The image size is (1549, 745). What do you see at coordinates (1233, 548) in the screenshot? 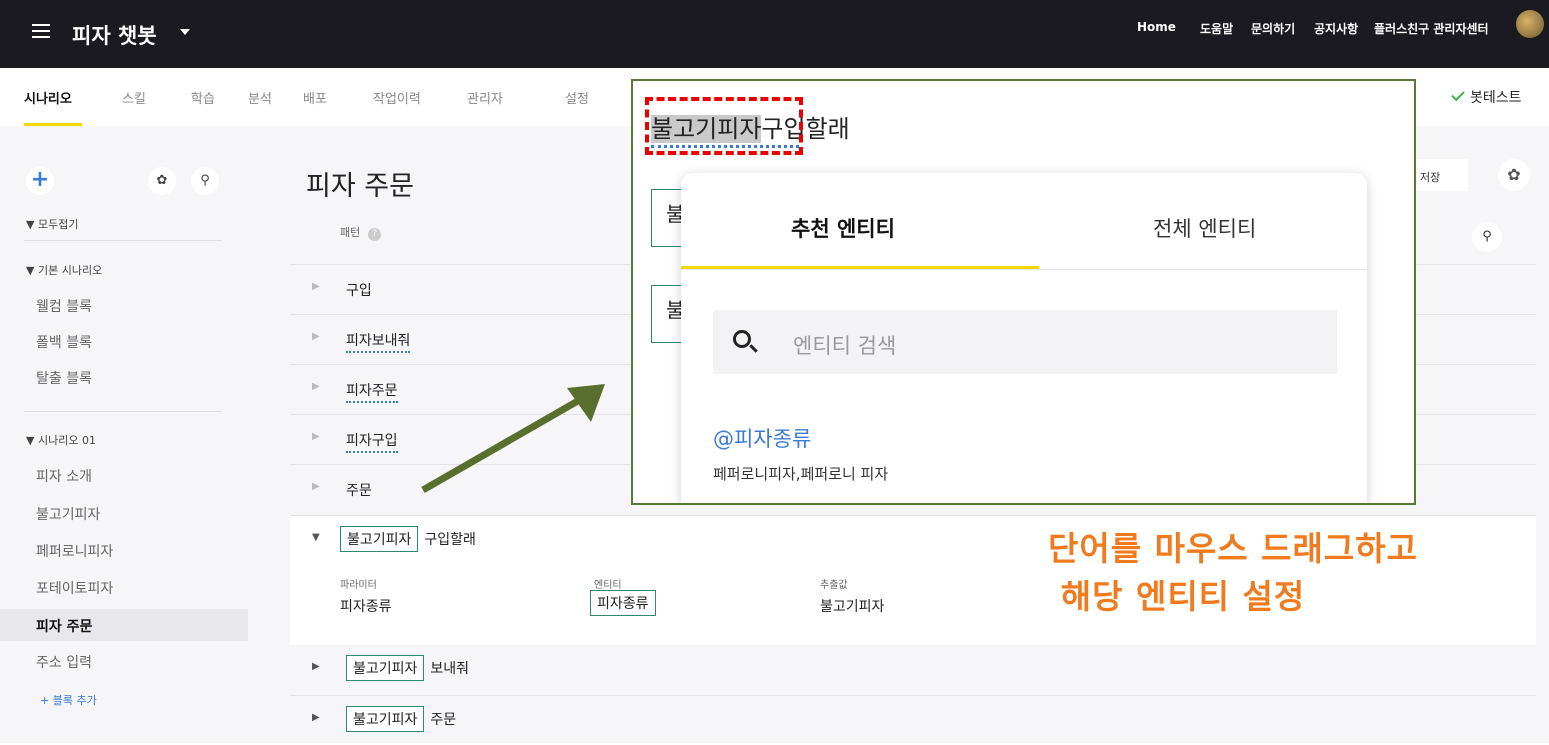
I see `annotation-line-1: 단어를 마우스 드래그하고` at bounding box center [1233, 548].